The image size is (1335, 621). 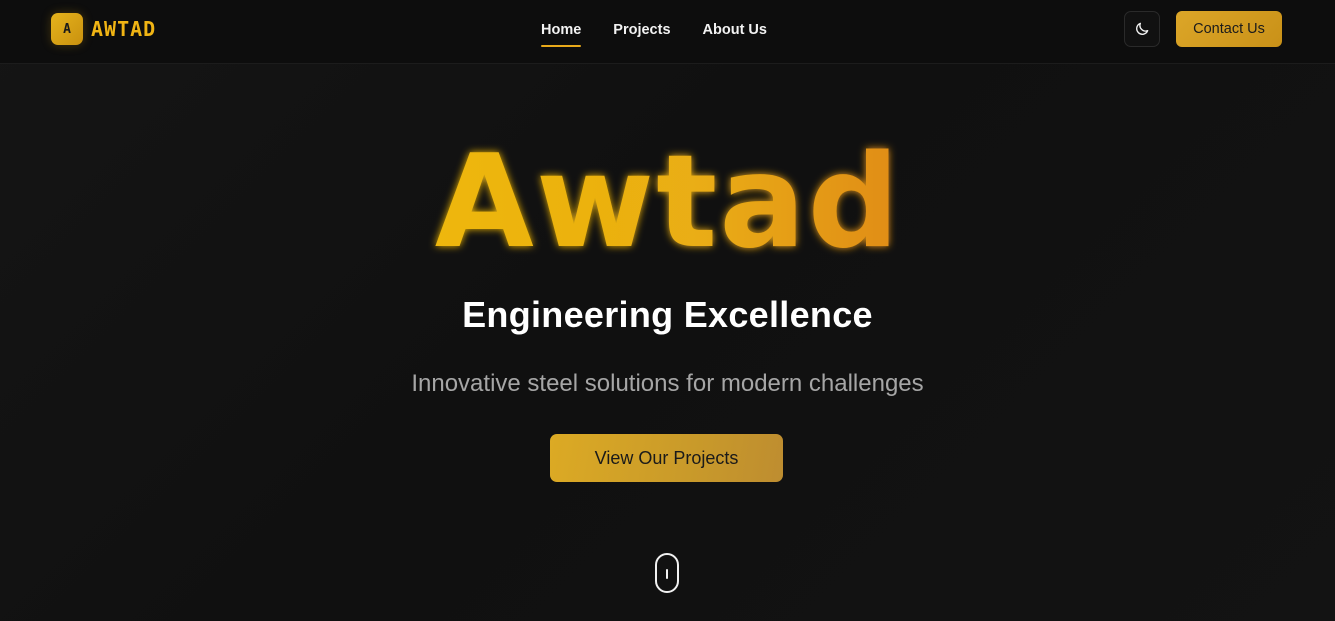 I want to click on theme-toggle-button, so click(x=1142, y=29).